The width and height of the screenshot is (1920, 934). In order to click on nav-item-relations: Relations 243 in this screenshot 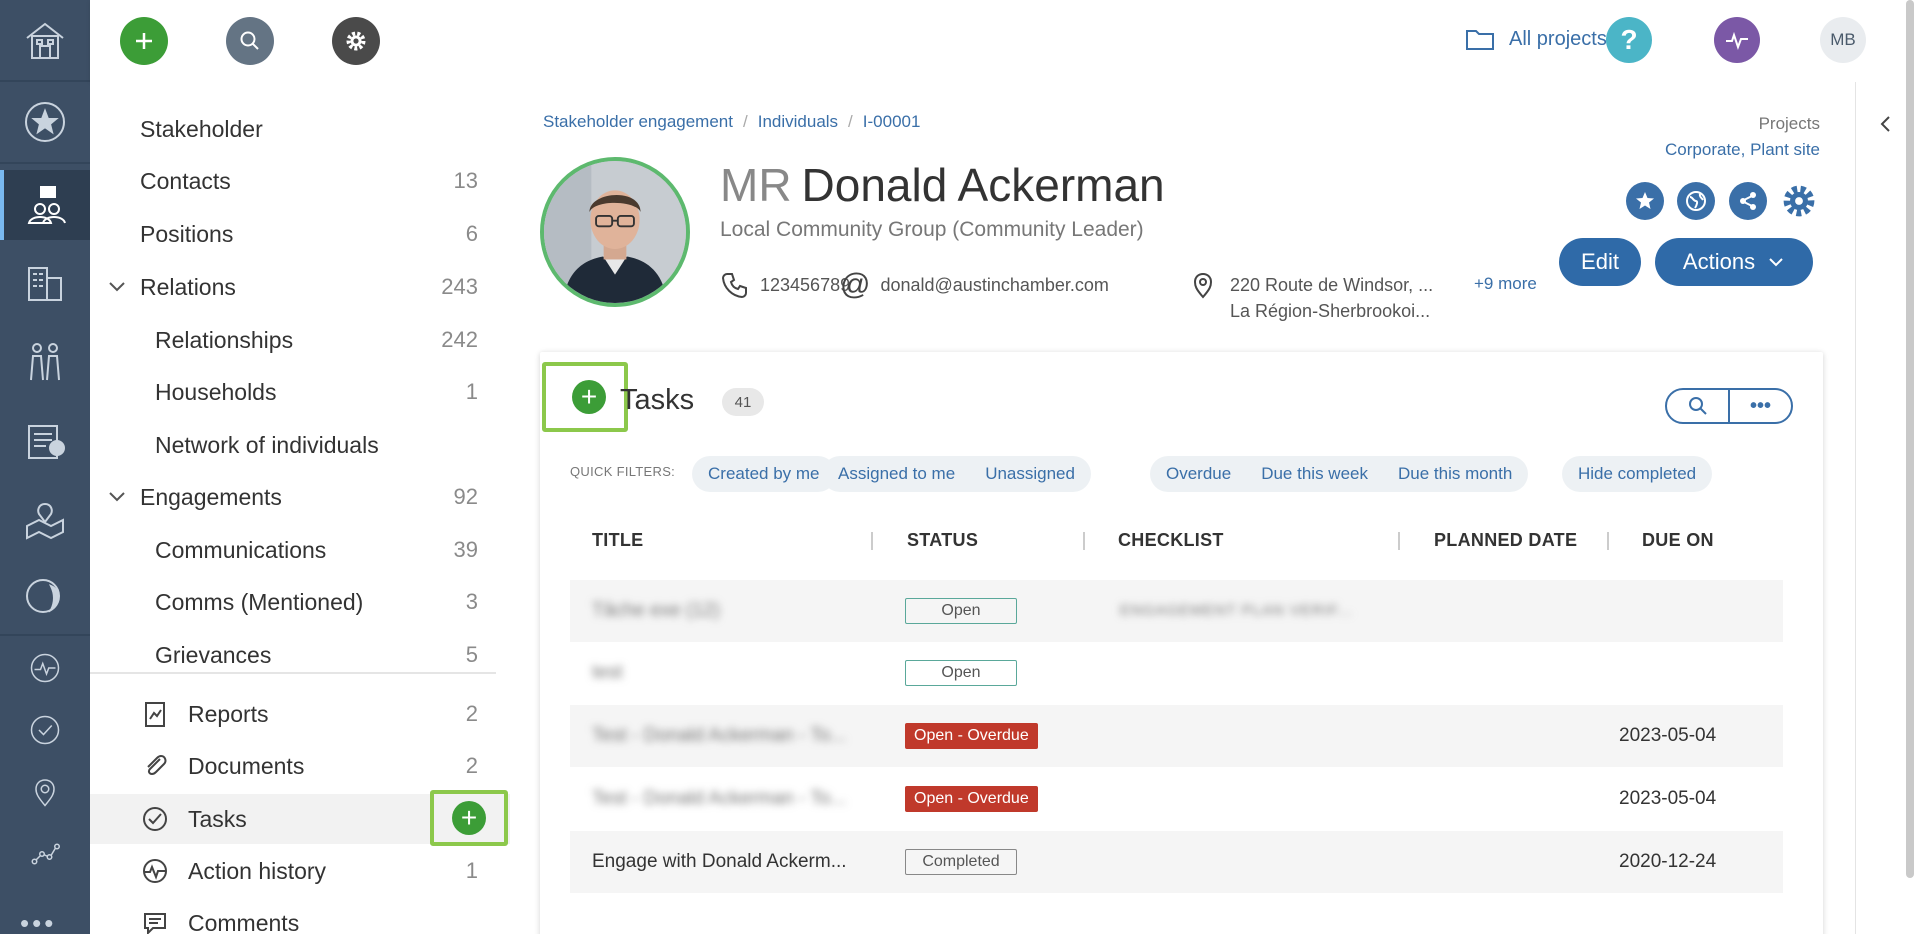, I will do `click(300, 287)`.